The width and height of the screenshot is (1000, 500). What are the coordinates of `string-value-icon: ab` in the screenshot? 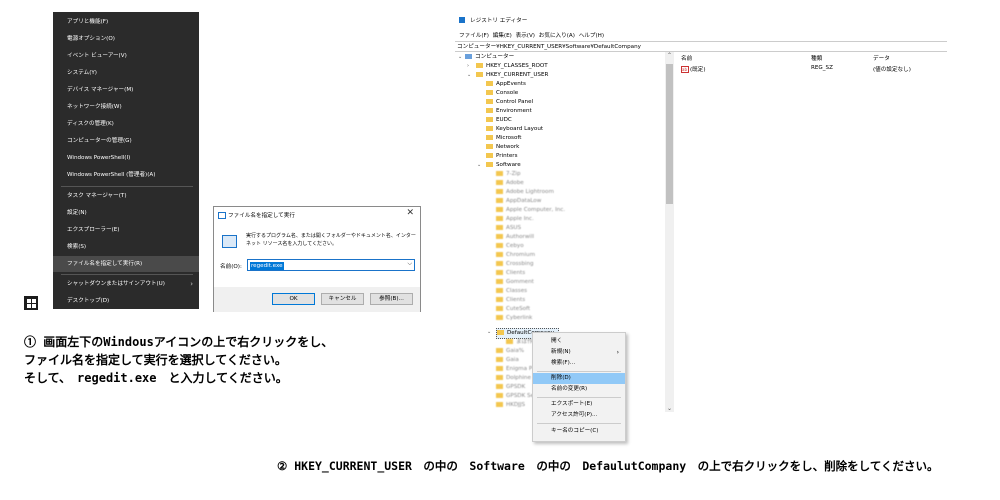 It's located at (685, 69).